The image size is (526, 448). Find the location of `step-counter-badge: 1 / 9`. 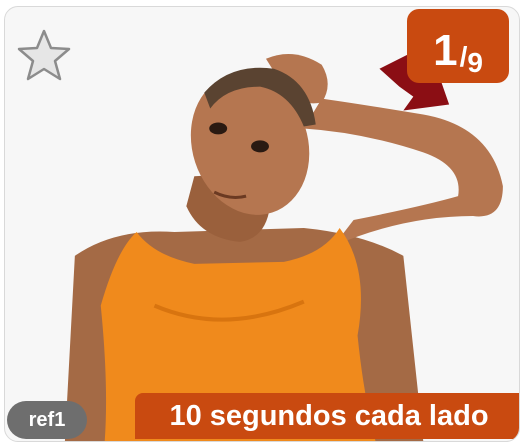

step-counter-badge: 1 / 9 is located at coordinates (458, 46).